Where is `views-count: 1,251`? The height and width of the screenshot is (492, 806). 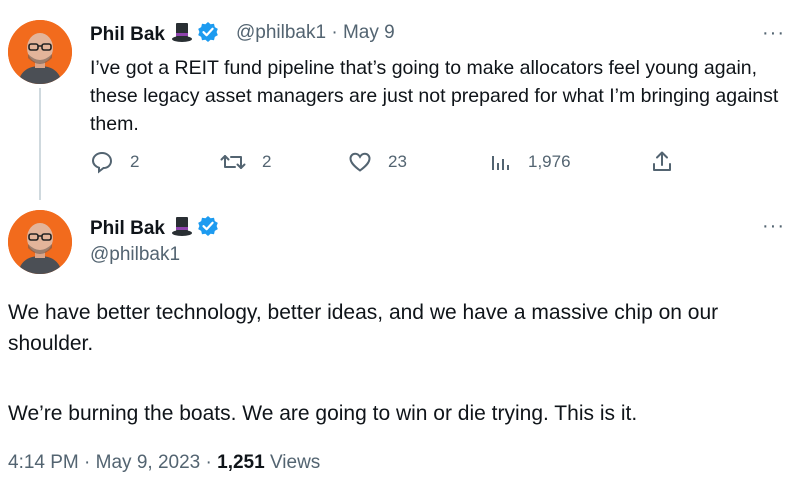
views-count: 1,251 is located at coordinates (241, 462).